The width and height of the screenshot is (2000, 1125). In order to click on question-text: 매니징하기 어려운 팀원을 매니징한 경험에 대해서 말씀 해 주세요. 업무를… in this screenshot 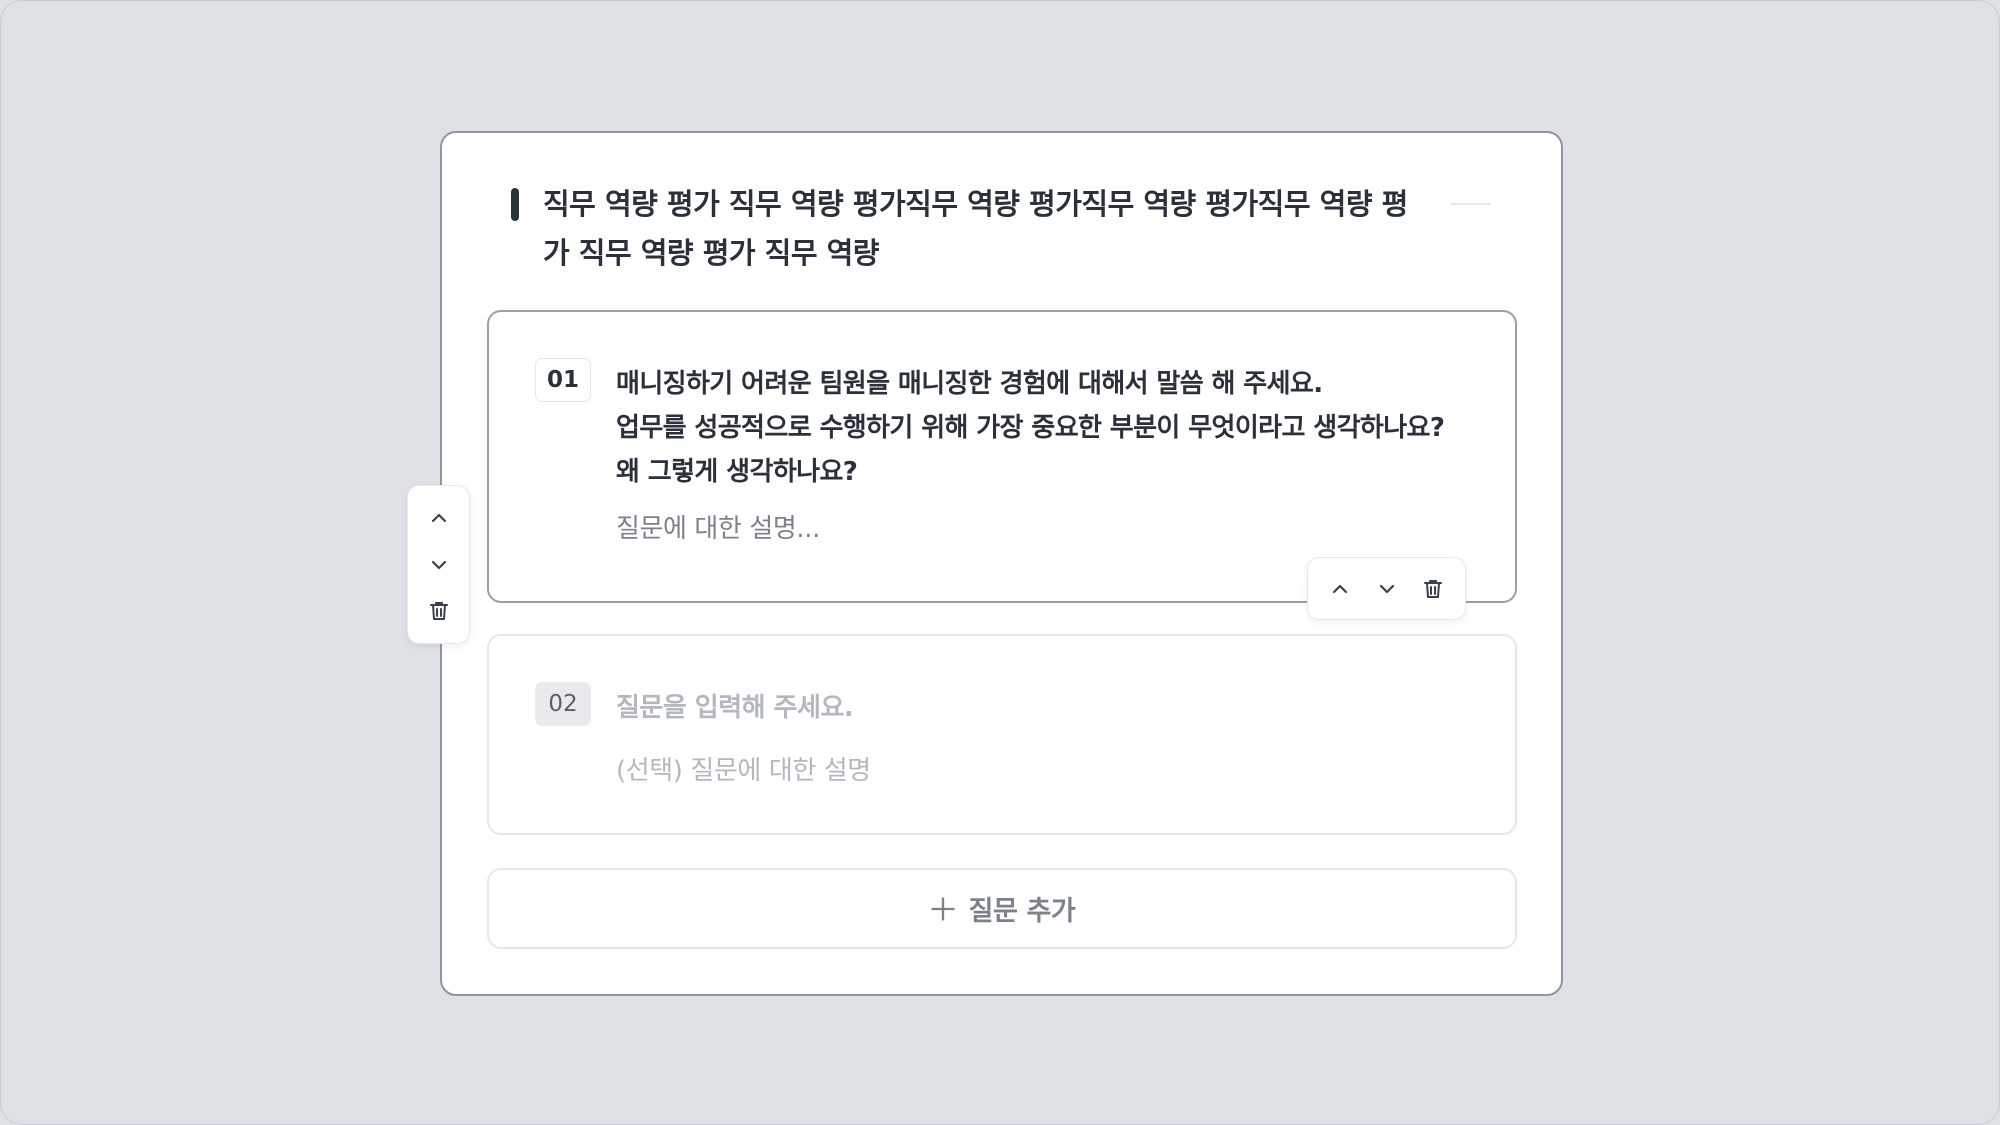, I will do `click(1056, 428)`.